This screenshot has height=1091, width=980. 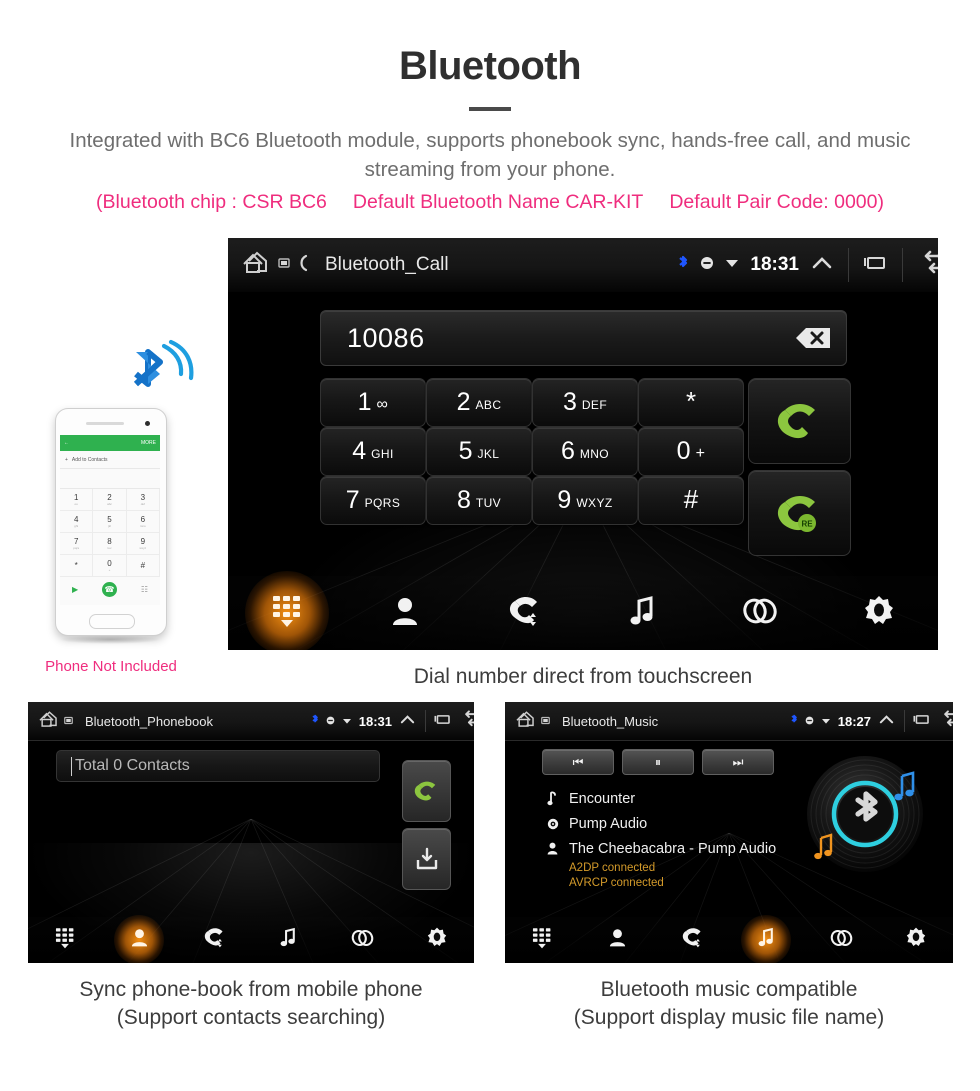 I want to click on previous-track-button: ⏮, so click(x=578, y=762).